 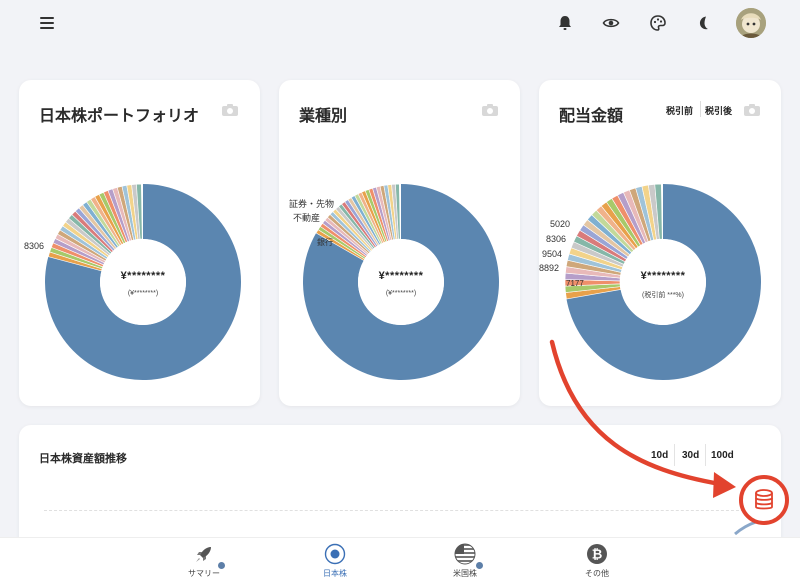 I want to click on top-bar, so click(x=400, y=25).